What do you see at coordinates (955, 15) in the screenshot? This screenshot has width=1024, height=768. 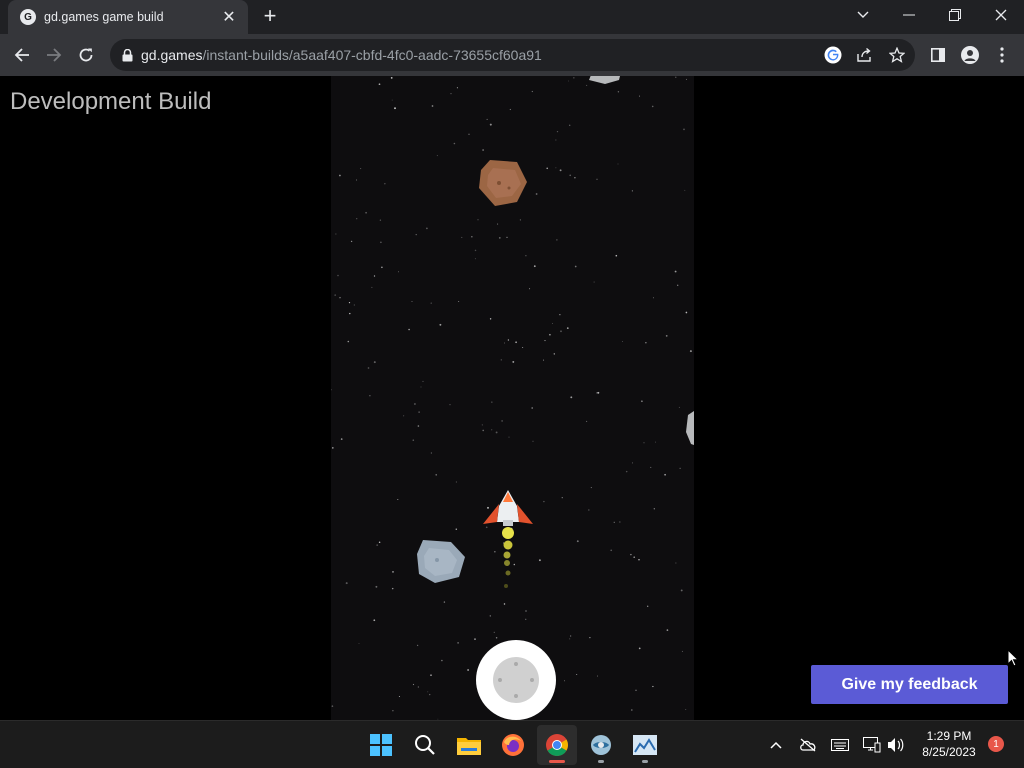 I see `restore-button` at bounding box center [955, 15].